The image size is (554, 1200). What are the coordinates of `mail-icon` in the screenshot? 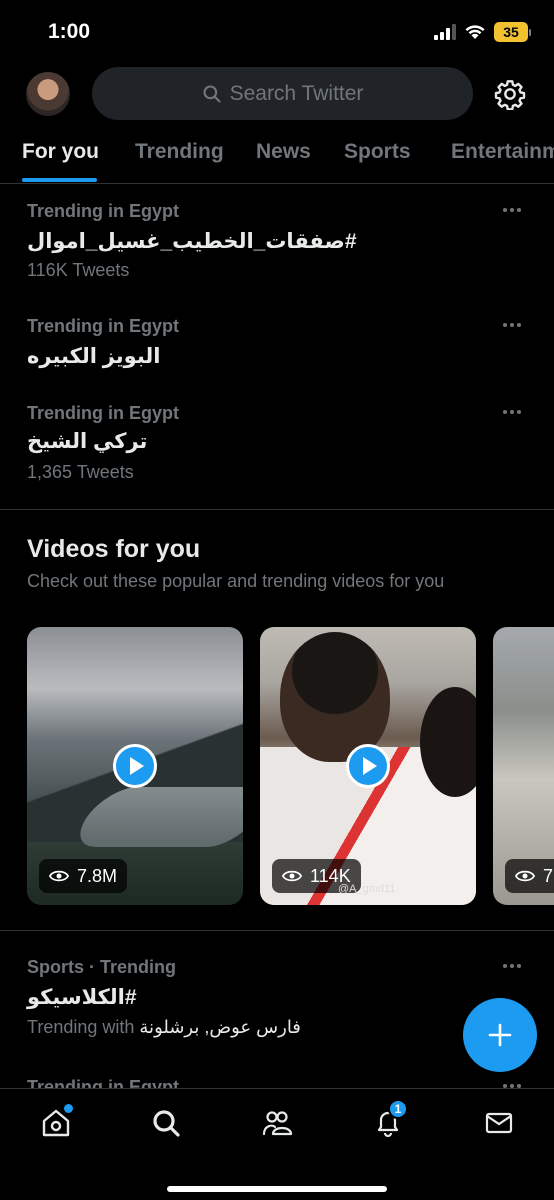 It's located at (499, 1123).